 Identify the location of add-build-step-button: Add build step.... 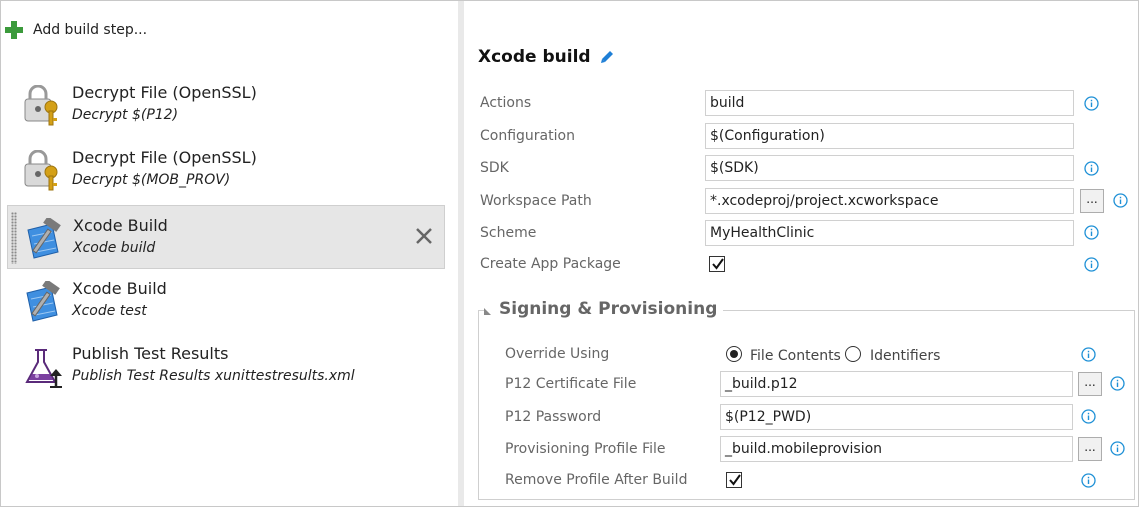
(76, 30).